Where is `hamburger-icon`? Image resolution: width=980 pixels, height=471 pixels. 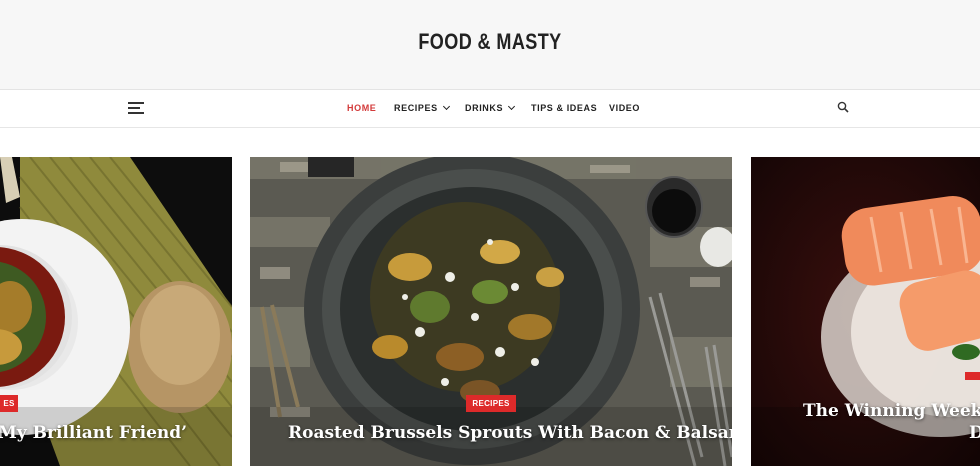
hamburger-icon is located at coordinates (136, 108).